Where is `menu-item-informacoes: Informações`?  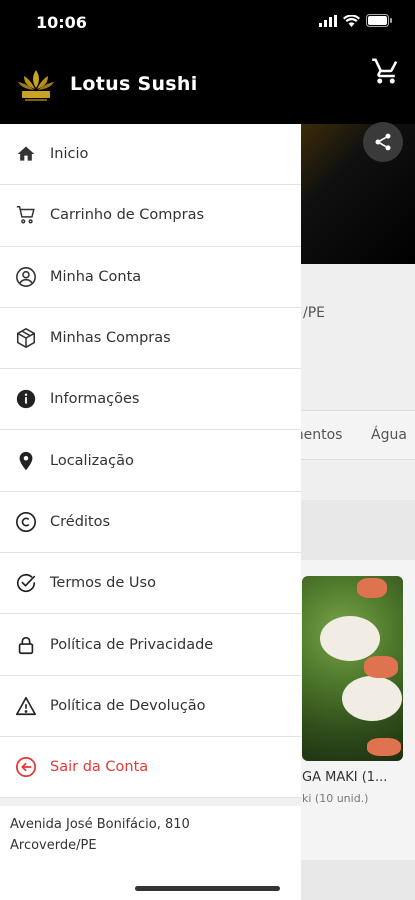
menu-item-informacoes: Informações is located at coordinates (150, 400).